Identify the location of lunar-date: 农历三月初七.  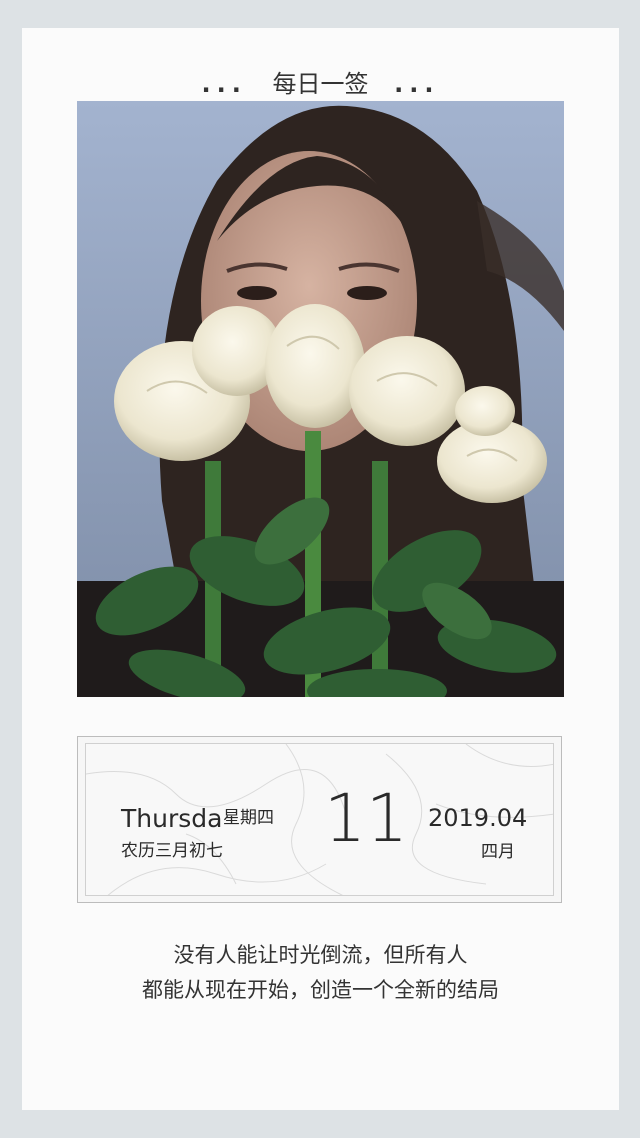
(172, 851).